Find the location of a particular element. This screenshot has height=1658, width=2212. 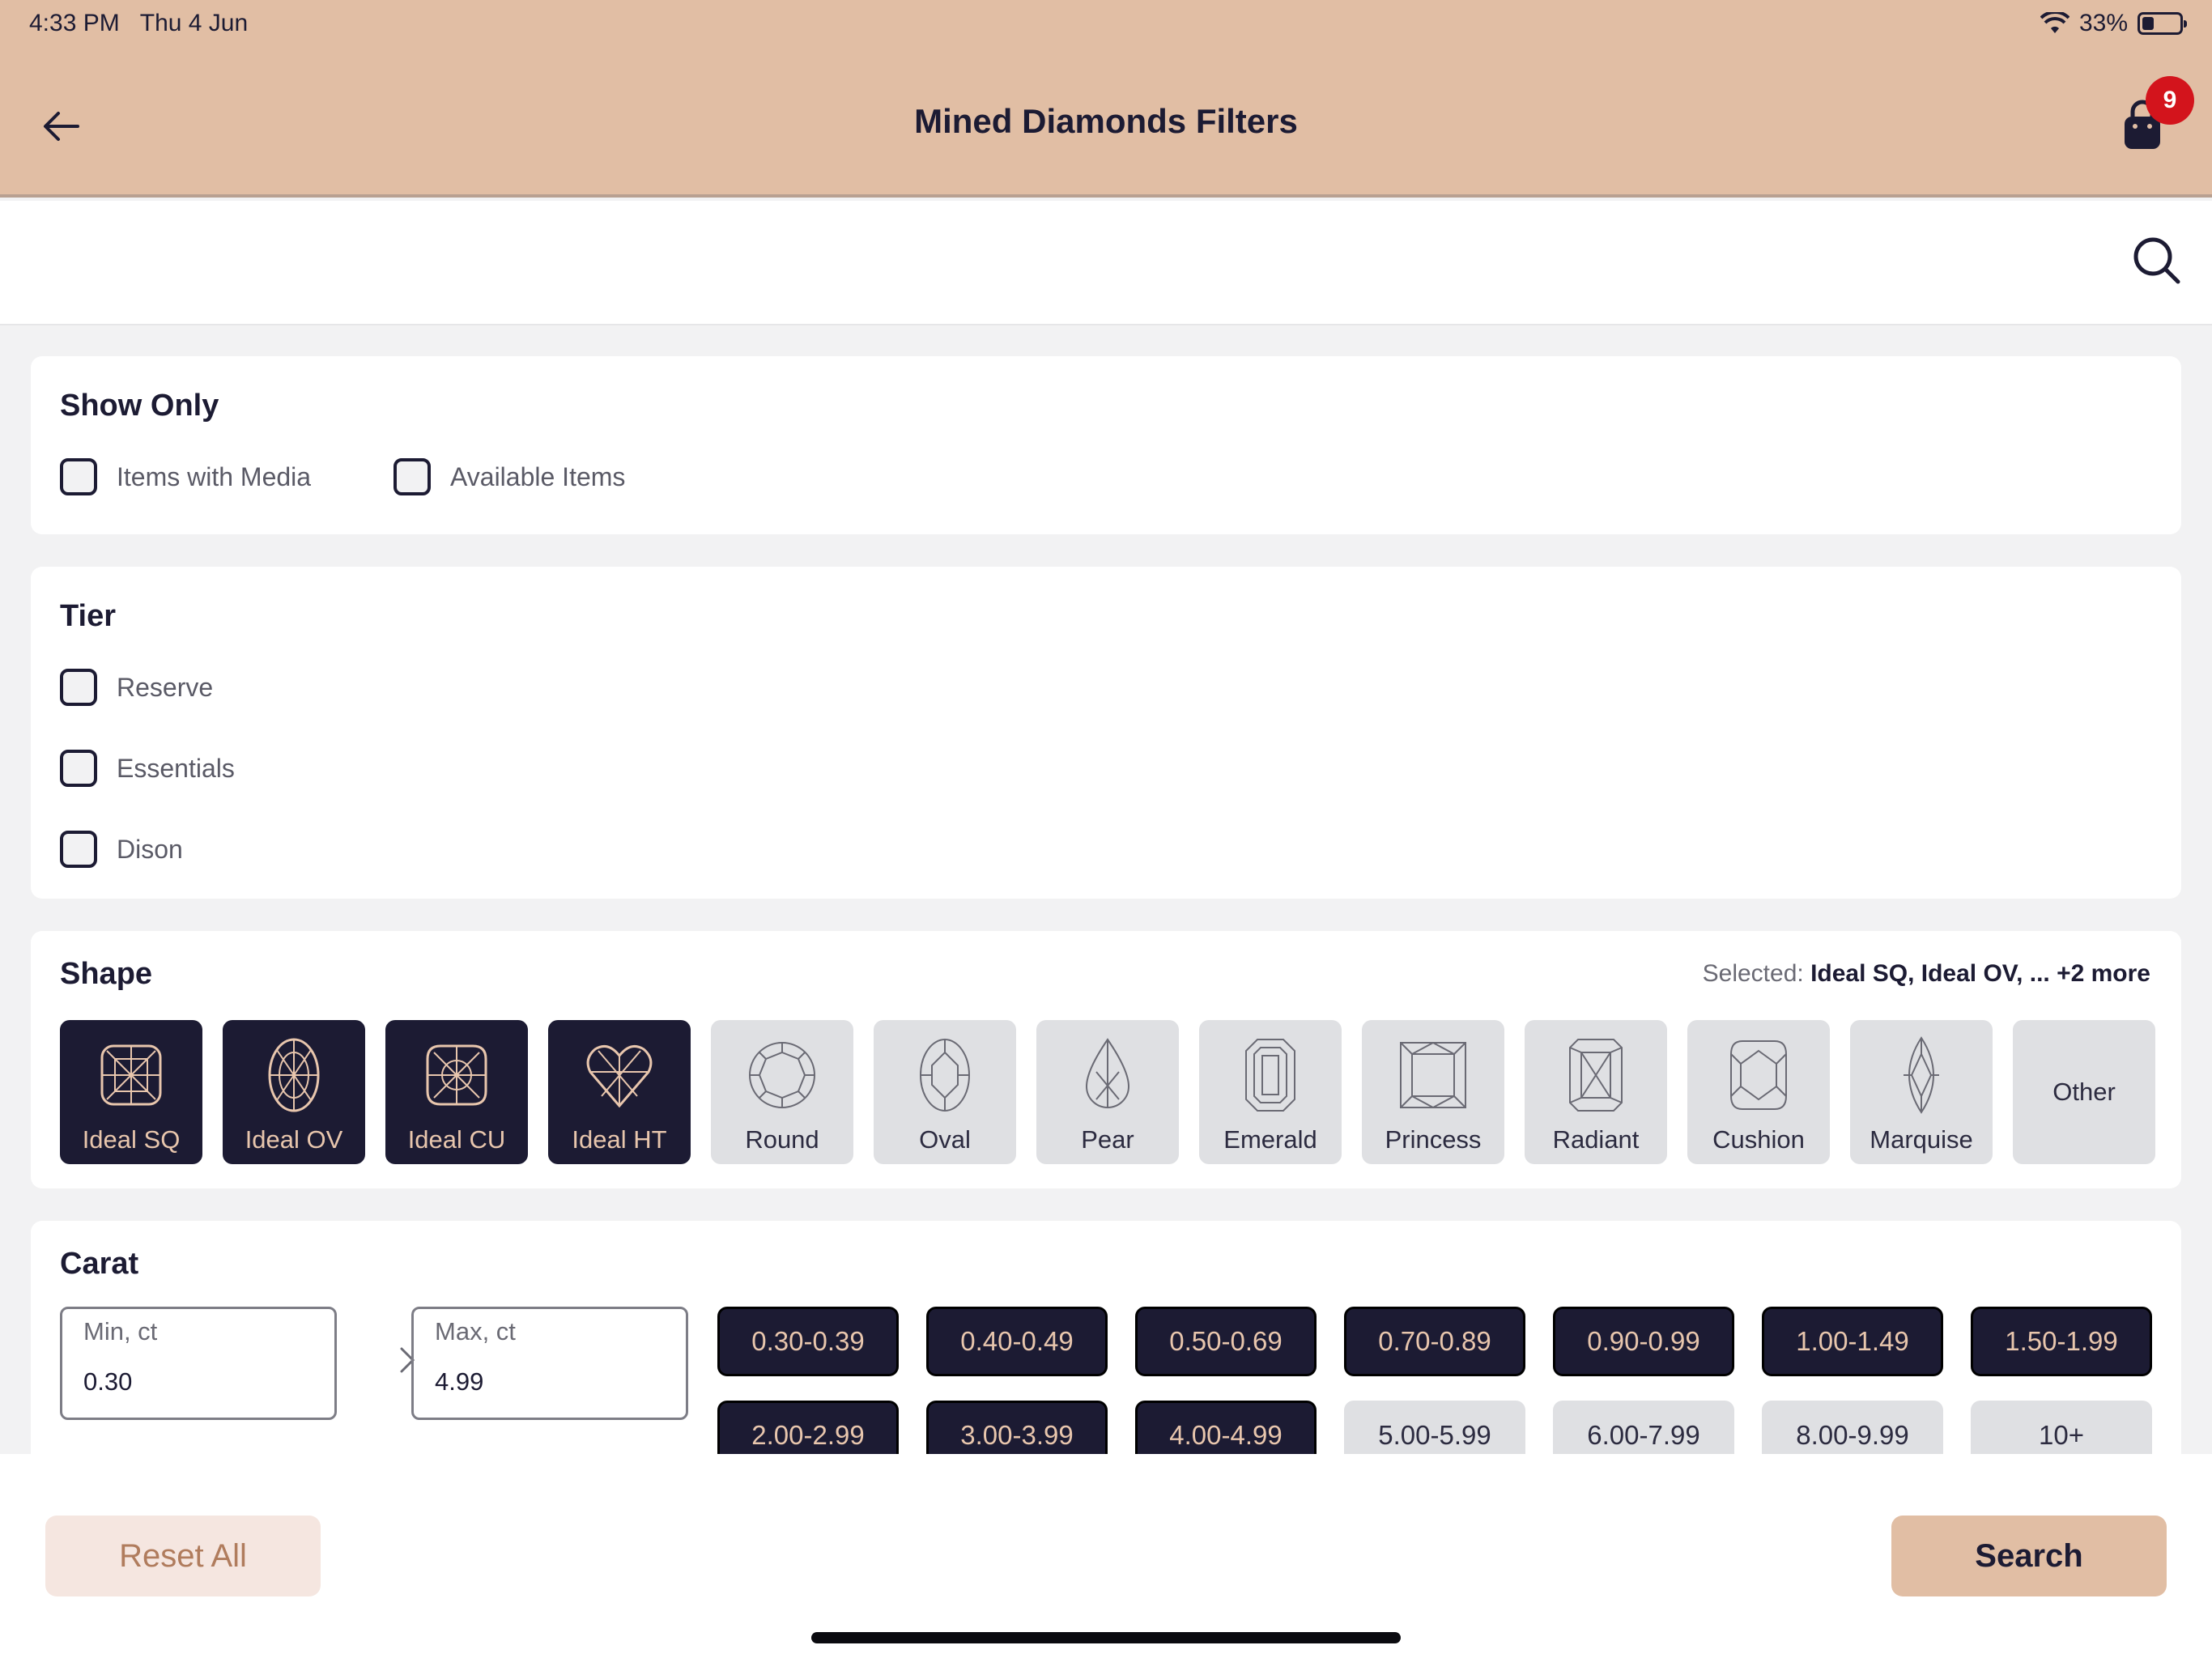

shape-emerald: Emerald is located at coordinates (1271, 1092).